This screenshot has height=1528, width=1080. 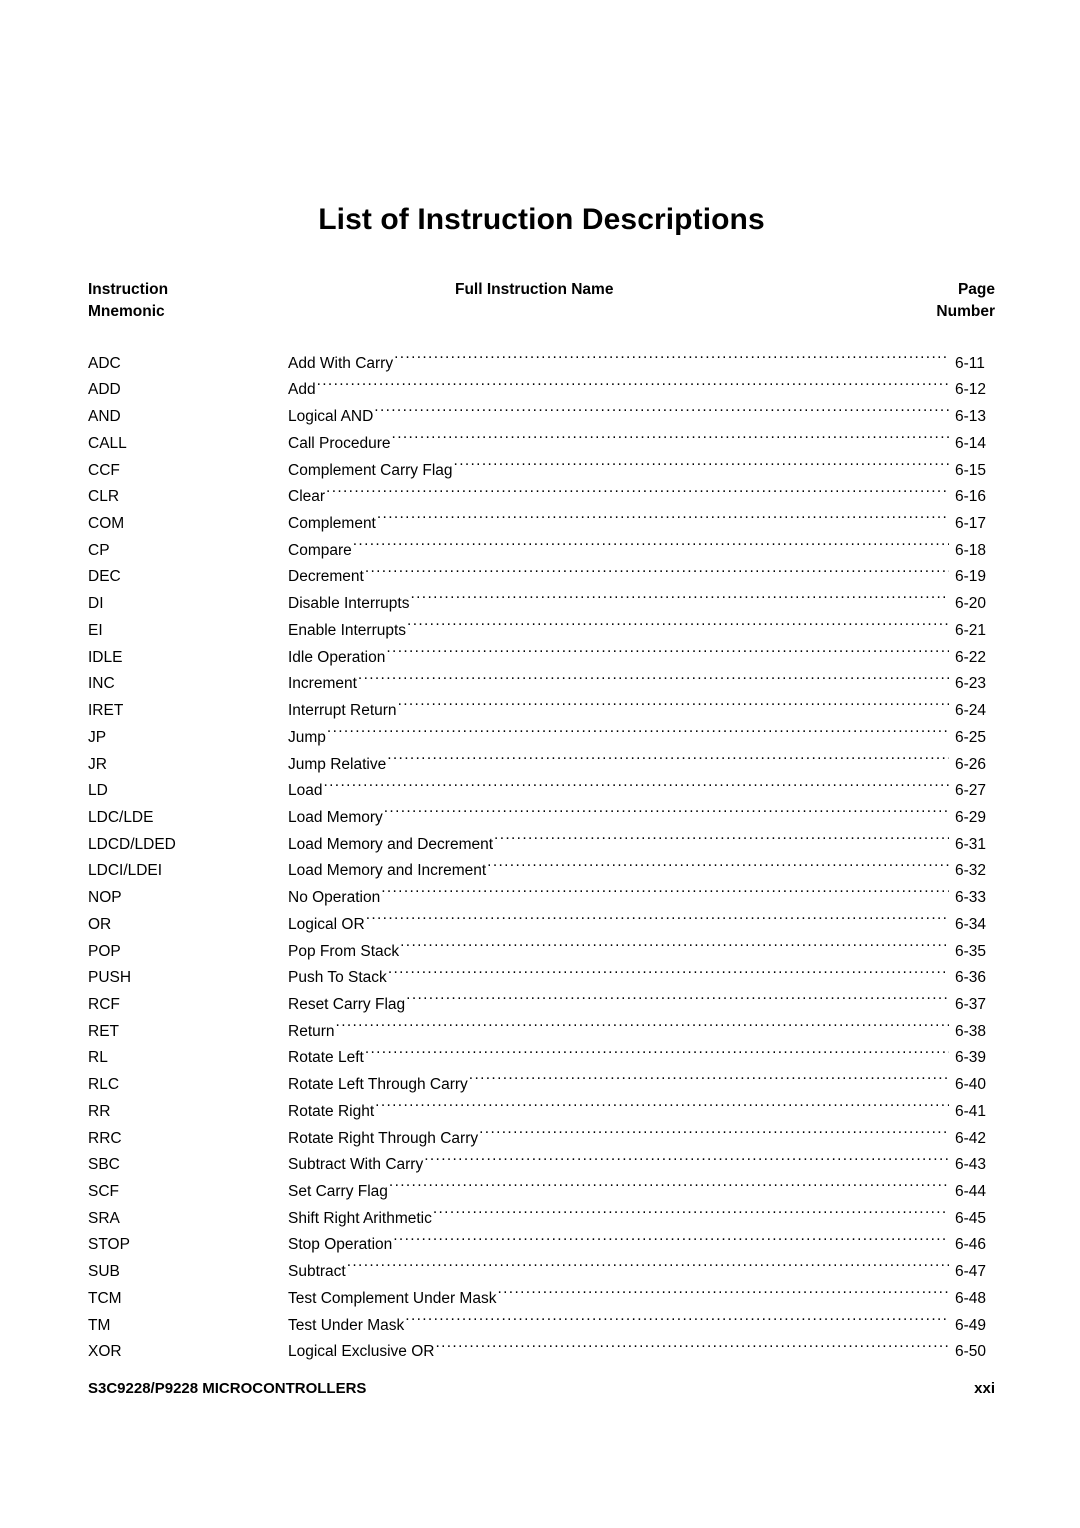 I want to click on column-header-mnemonic-line2: Mnemonic, so click(x=126, y=311).